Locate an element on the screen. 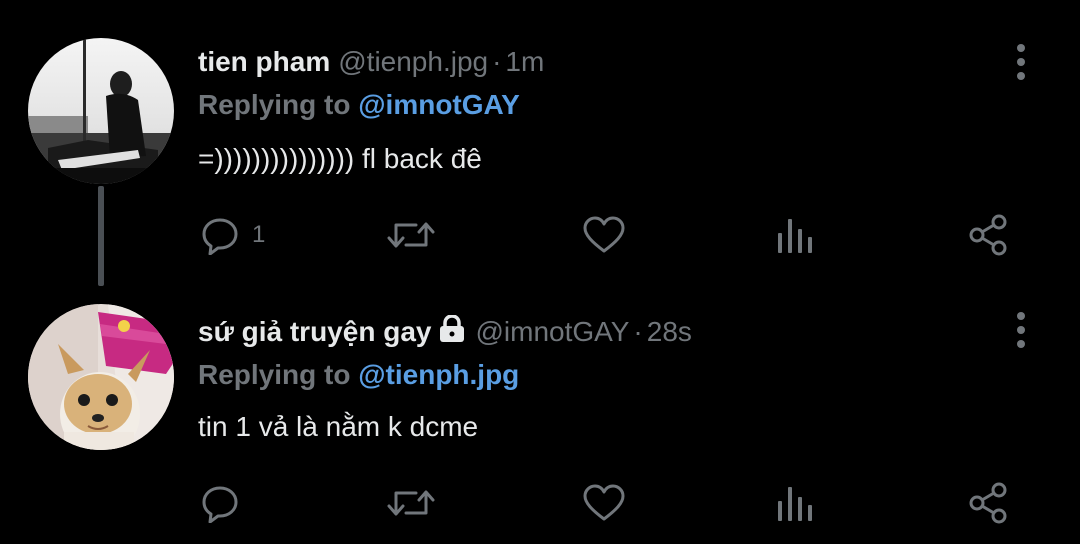  reply-button is located at coordinates (226, 503).